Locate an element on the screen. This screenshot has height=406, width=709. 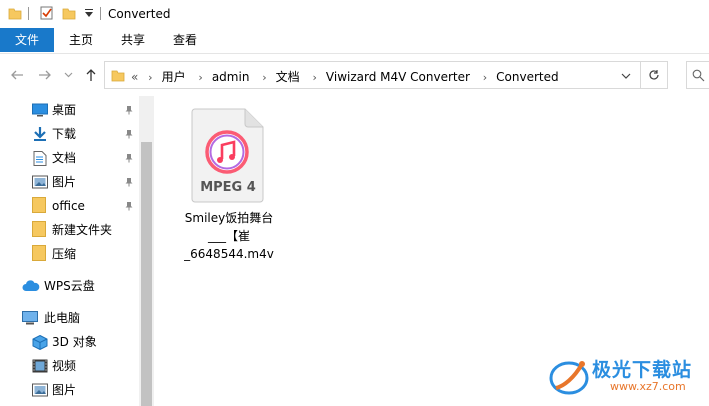
customize-toolbar-icon is located at coordinates (89, 13).